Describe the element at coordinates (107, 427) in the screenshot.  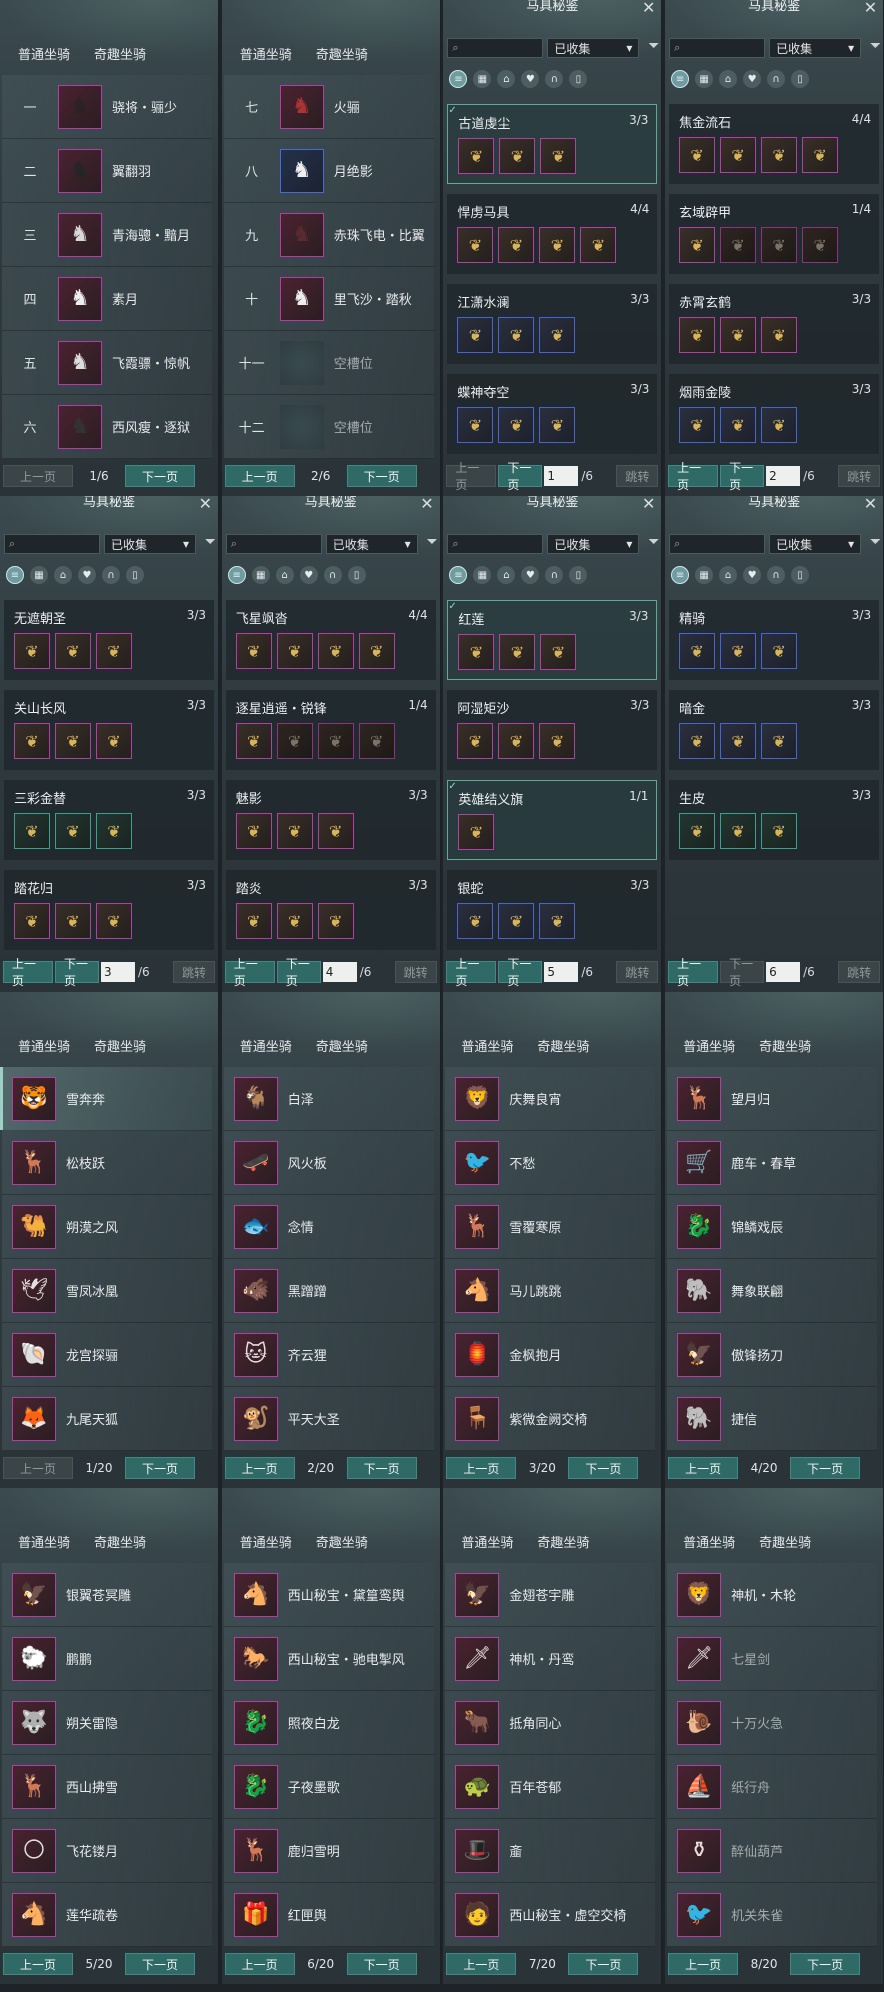
I see `mount-row: 六 ♞ 西风瘦・逐狱` at that location.